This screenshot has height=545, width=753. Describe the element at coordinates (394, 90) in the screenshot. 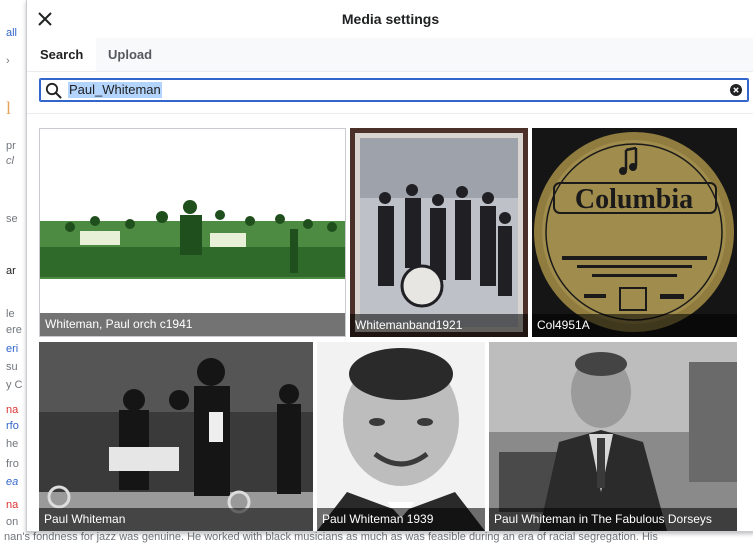

I see `search-field: Paul_Whiteman` at that location.